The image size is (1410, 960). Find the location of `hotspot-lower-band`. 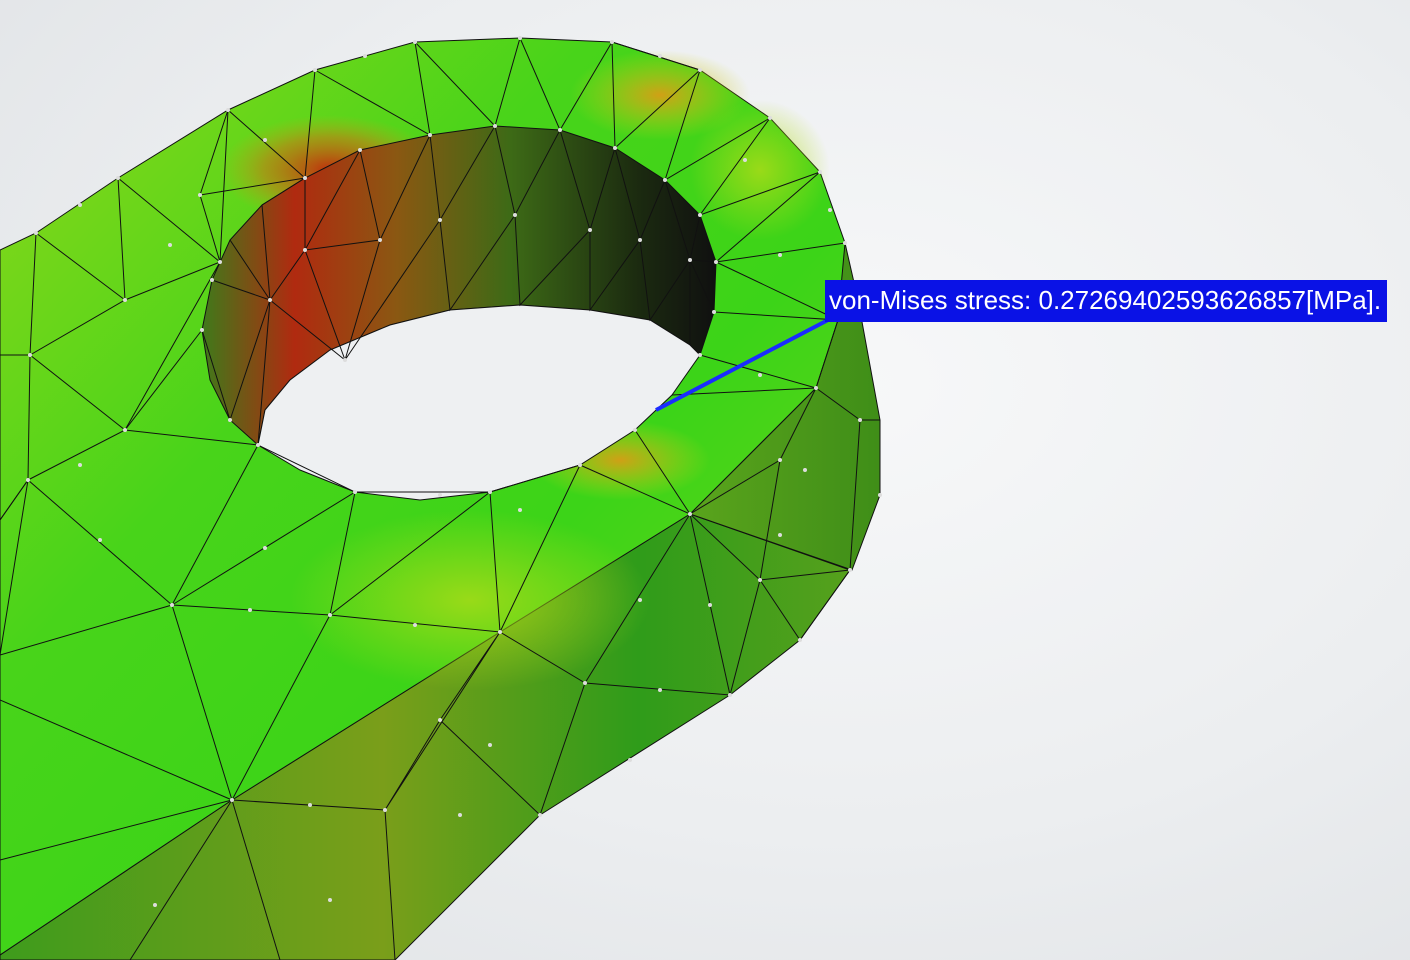

hotspot-lower-band is located at coordinates (470, 600).